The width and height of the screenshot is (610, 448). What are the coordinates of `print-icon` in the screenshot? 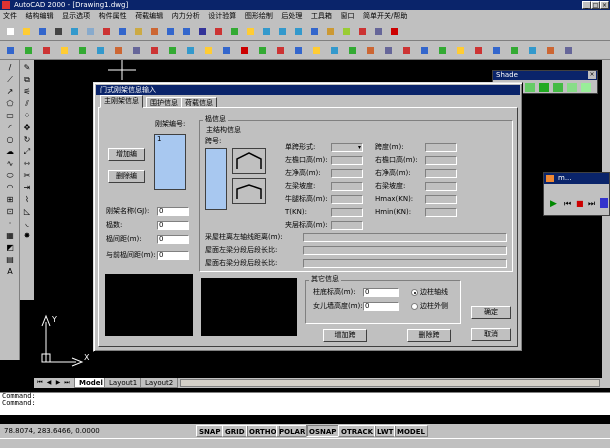 It's located at (58, 31).